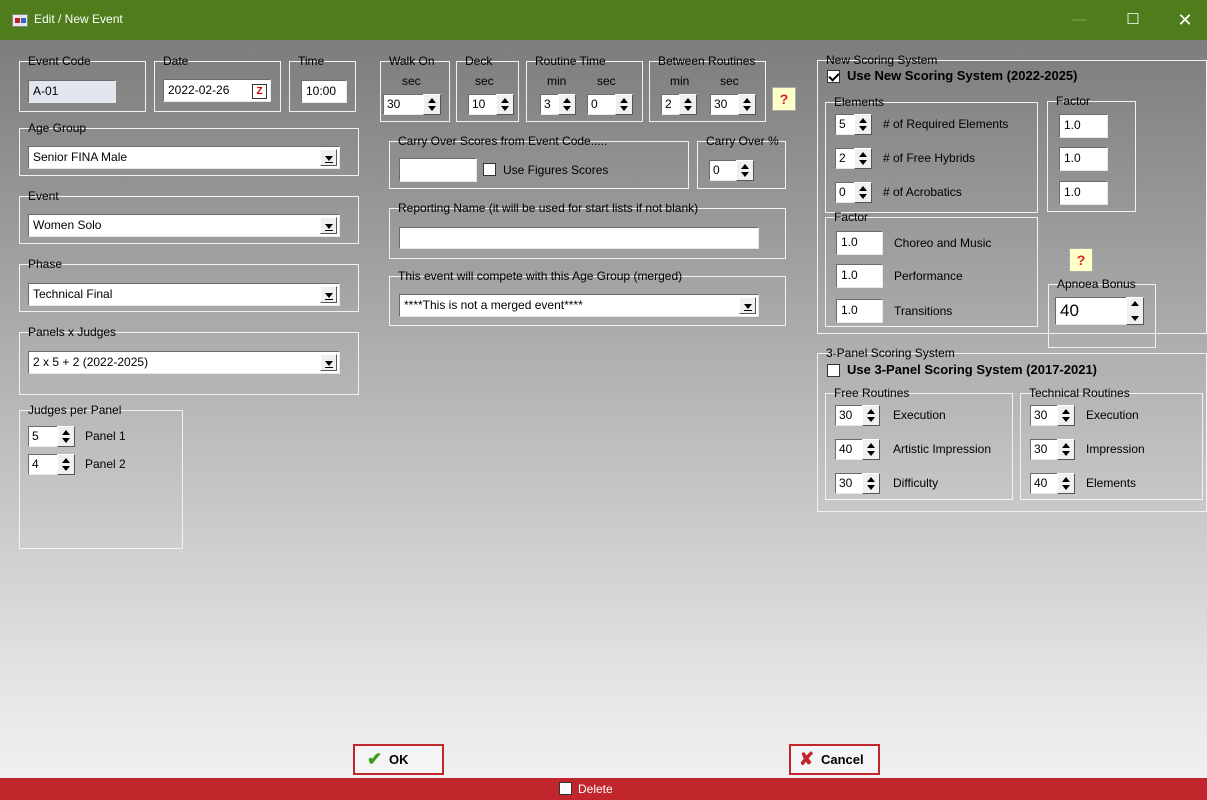 This screenshot has height=800, width=1207. What do you see at coordinates (1083, 159) in the screenshot?
I see `hybrids-factor-input: 1.0` at bounding box center [1083, 159].